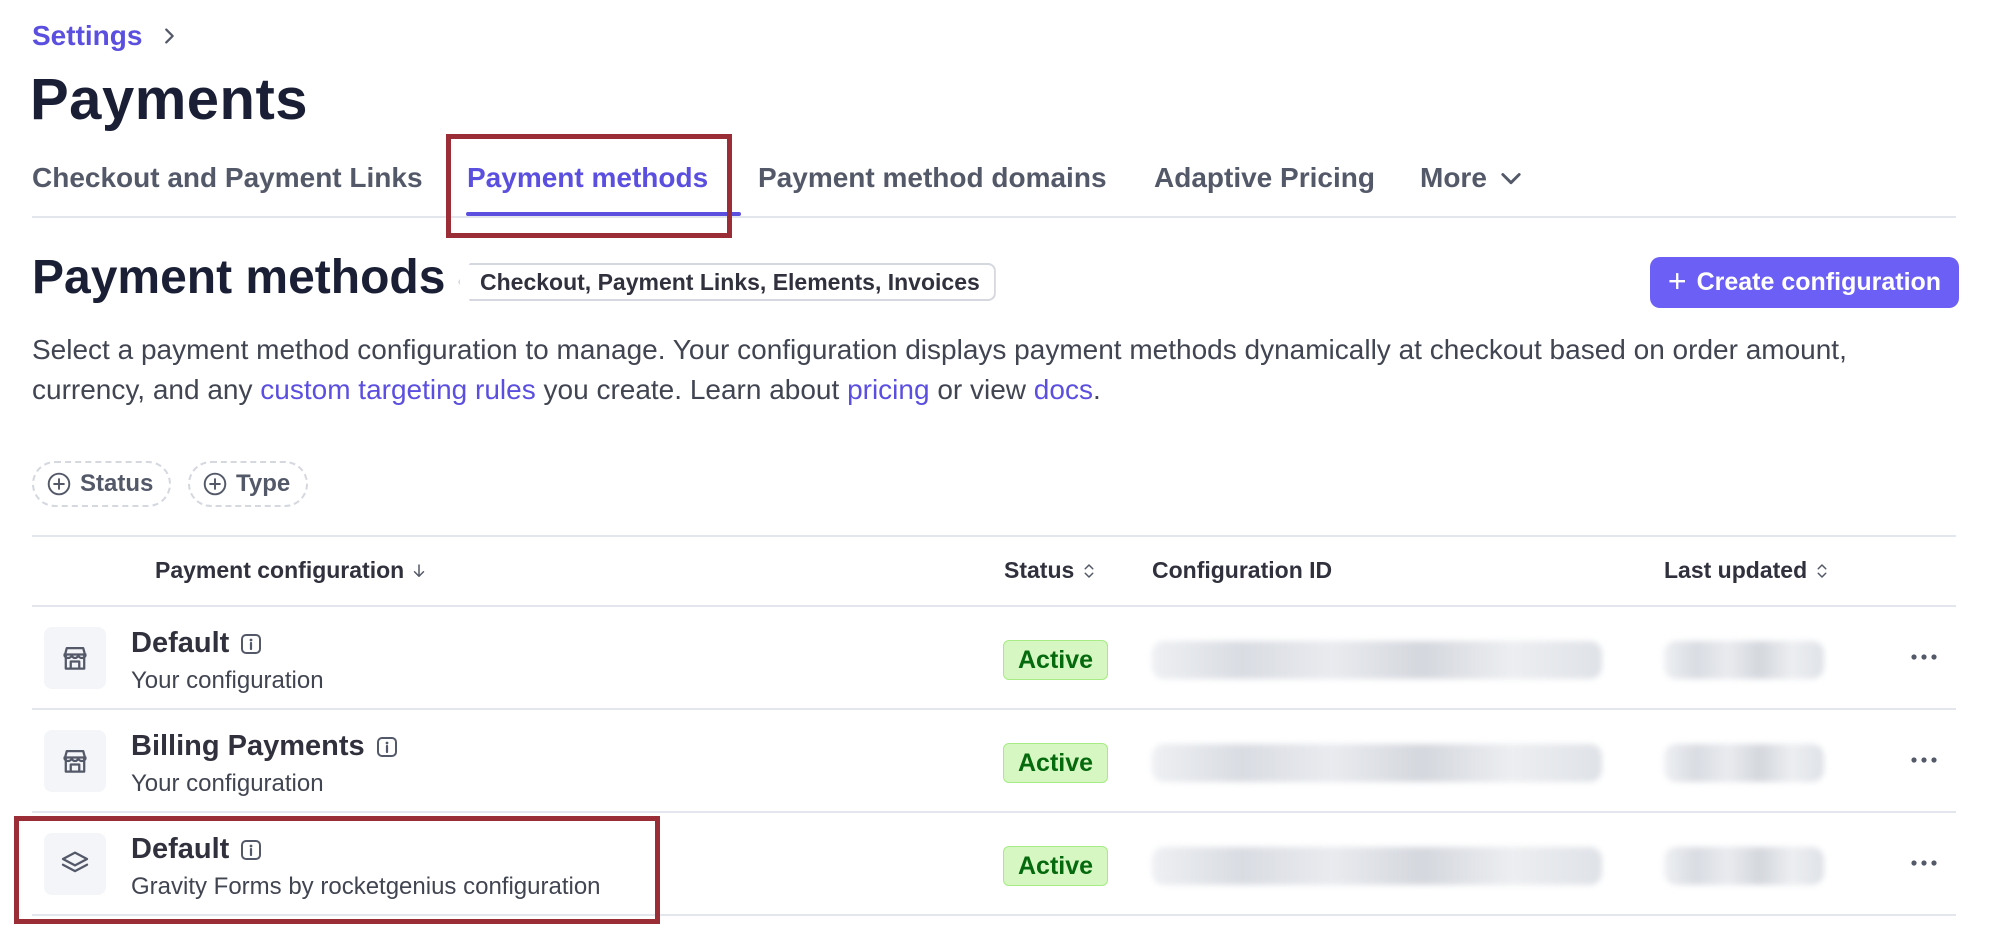 The image size is (1999, 941). I want to click on header-label: Status, so click(1039, 570).